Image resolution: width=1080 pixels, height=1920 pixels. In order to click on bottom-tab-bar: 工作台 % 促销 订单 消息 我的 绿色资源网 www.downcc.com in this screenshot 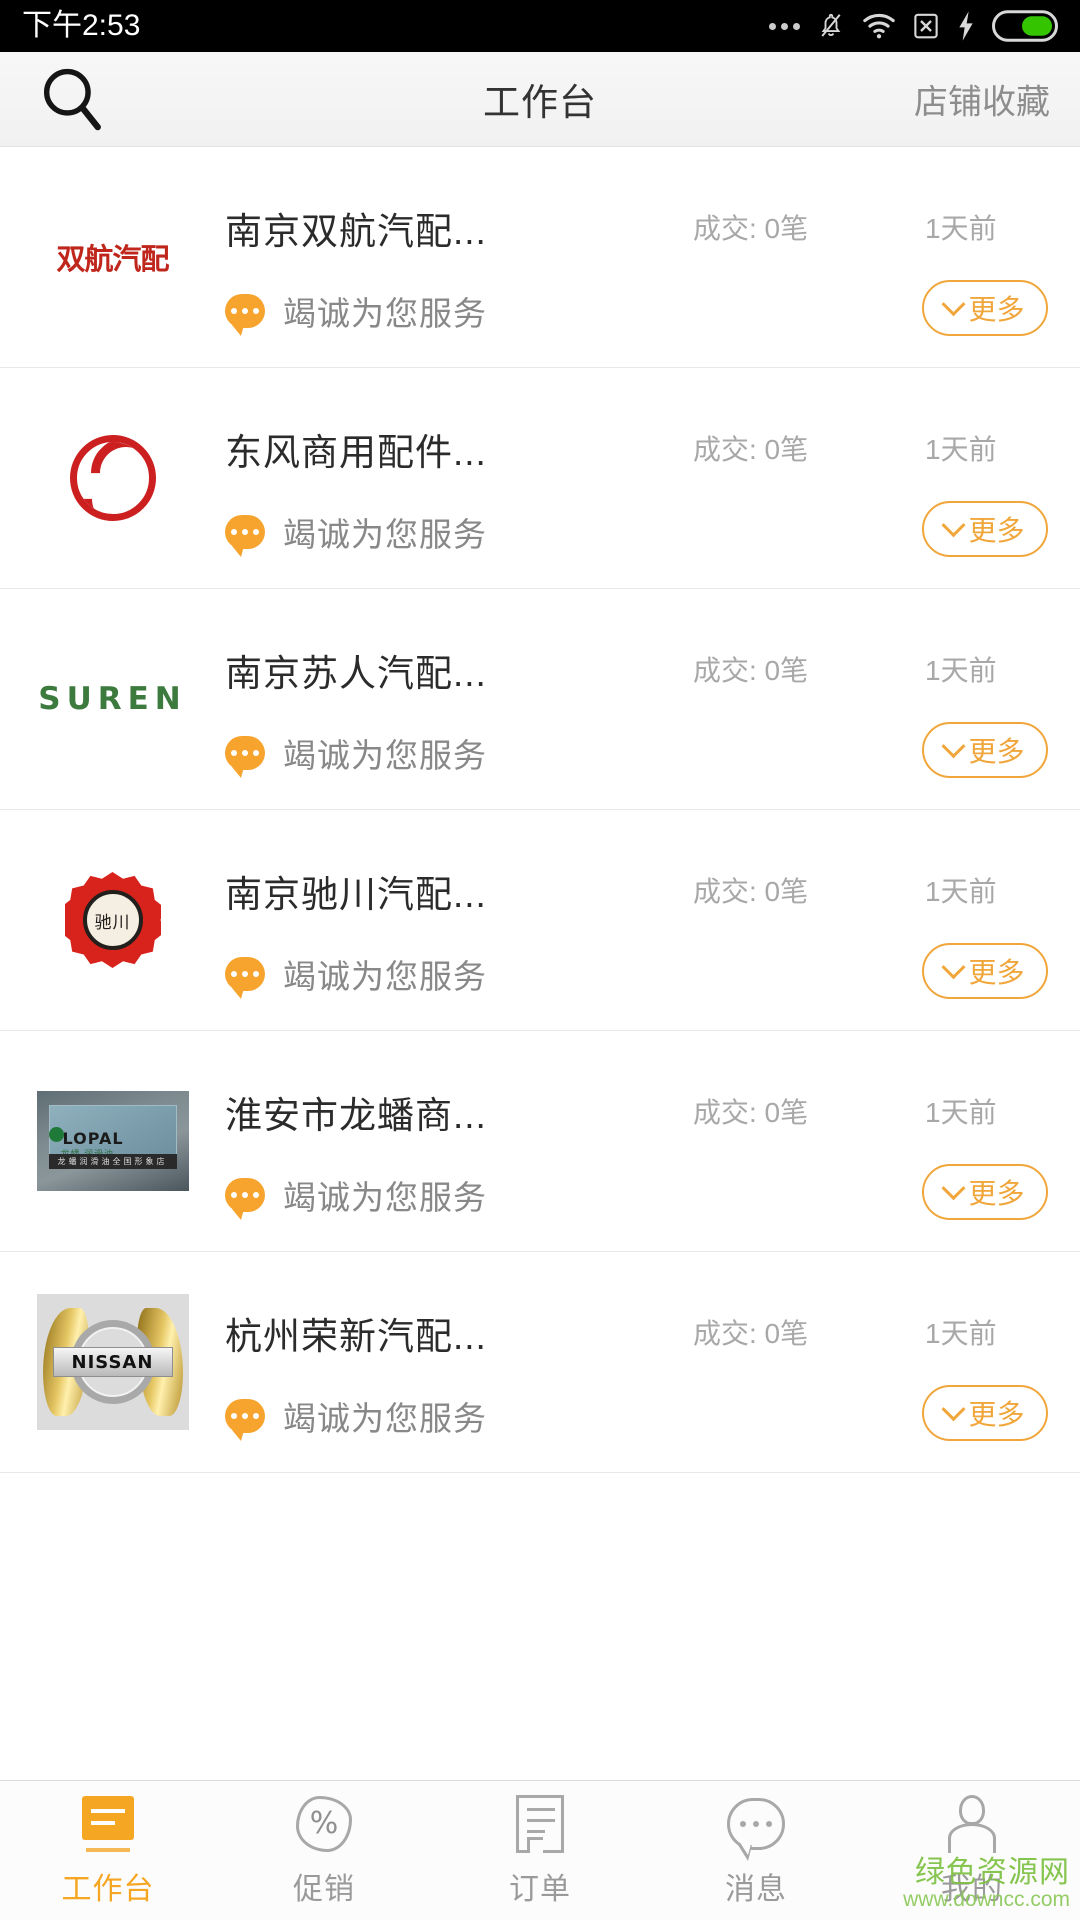, I will do `click(540, 1850)`.